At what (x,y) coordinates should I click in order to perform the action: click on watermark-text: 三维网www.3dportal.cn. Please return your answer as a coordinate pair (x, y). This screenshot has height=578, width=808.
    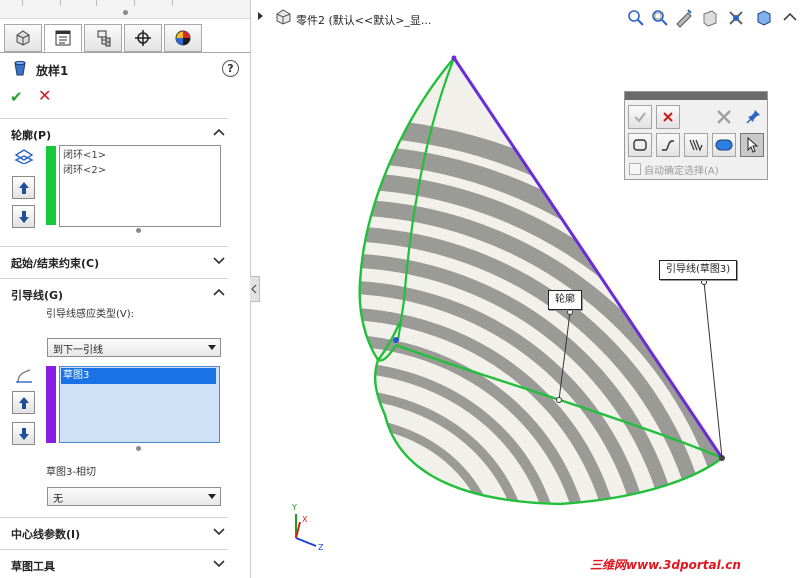
    Looking at the image, I should click on (665, 565).